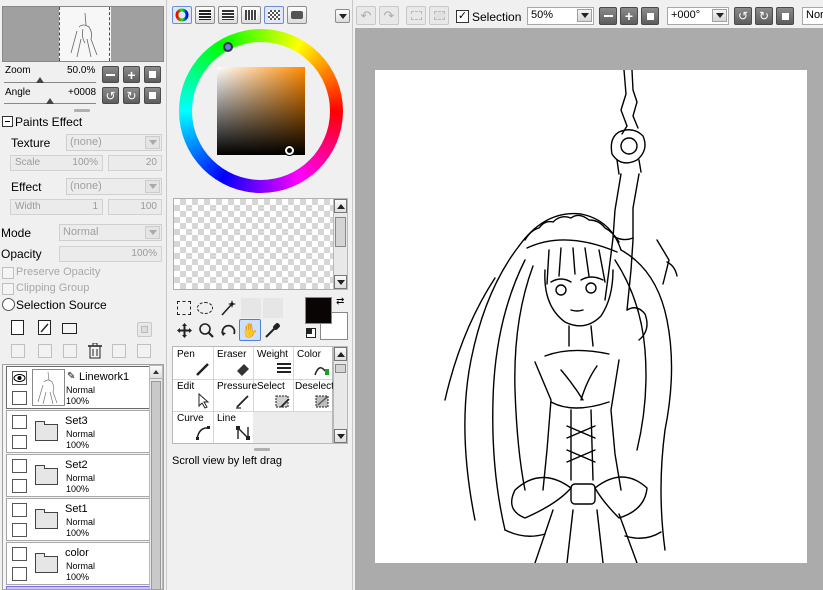 Image resolution: width=823 pixels, height=590 pixels. What do you see at coordinates (205, 15) in the screenshot?
I see `rgb-slider-tab` at bounding box center [205, 15].